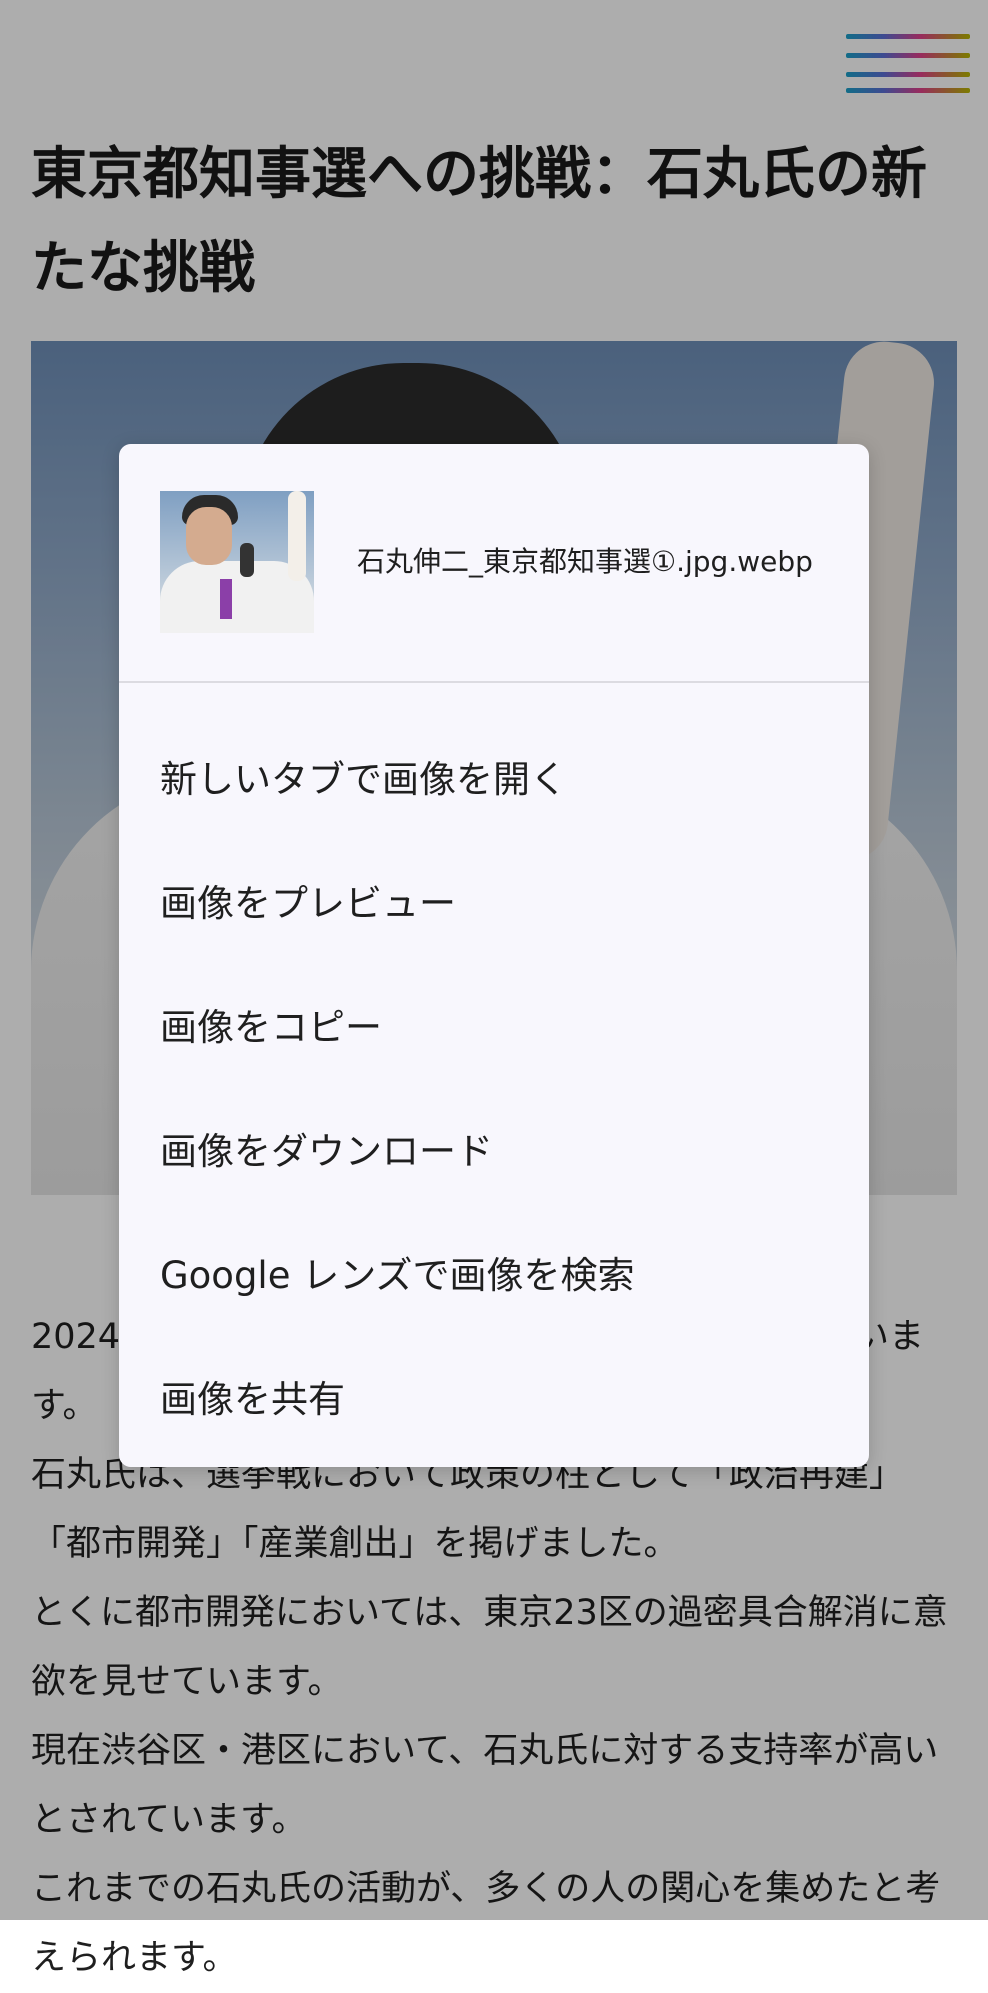 The height and width of the screenshot is (1993, 988). What do you see at coordinates (237, 562) in the screenshot?
I see `image-thumbnail` at bounding box center [237, 562].